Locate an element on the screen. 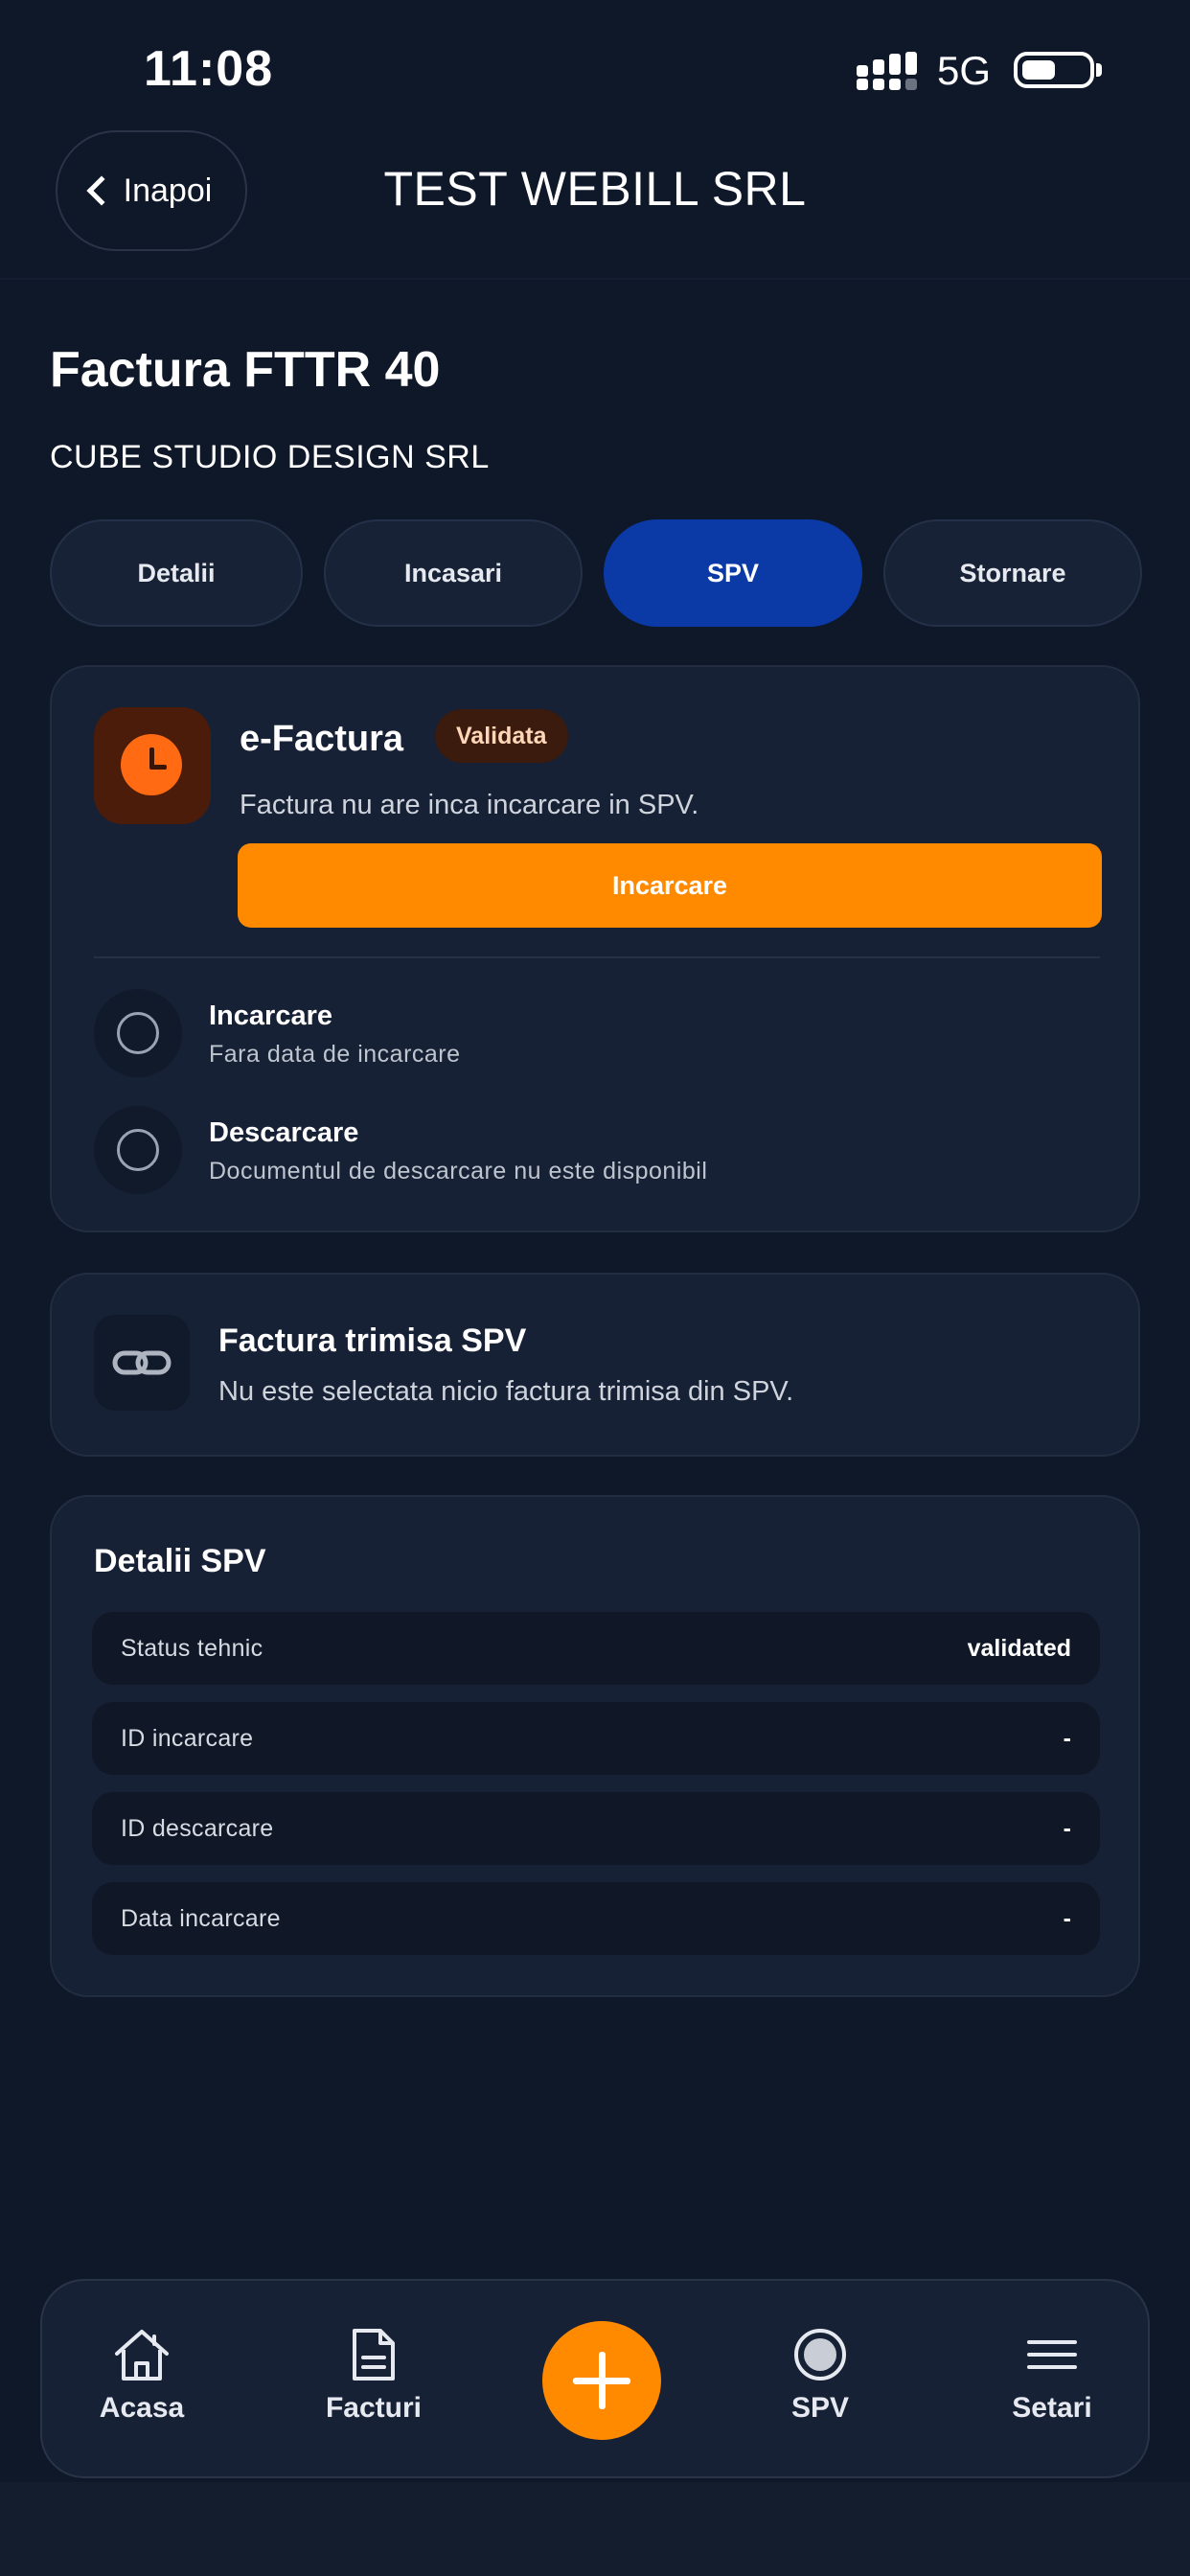 The width and height of the screenshot is (1190, 2576). detail-row-upload-id: ID incarcare - is located at coordinates (596, 1738).